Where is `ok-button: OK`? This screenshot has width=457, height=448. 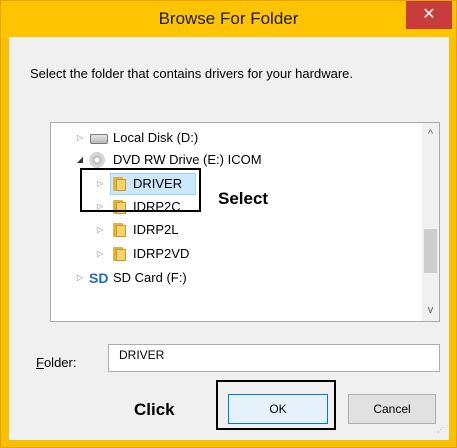 ok-button: OK is located at coordinates (278, 409).